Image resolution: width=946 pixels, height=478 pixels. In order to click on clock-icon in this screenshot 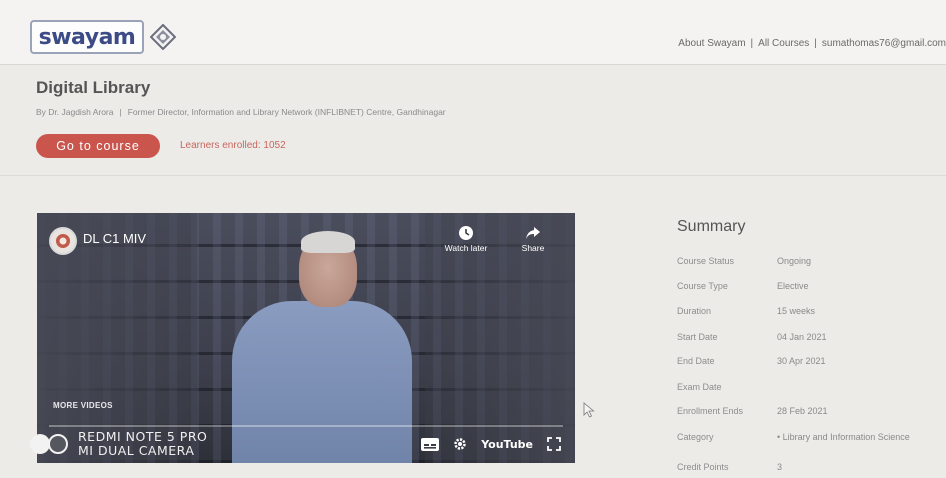, I will do `click(466, 233)`.